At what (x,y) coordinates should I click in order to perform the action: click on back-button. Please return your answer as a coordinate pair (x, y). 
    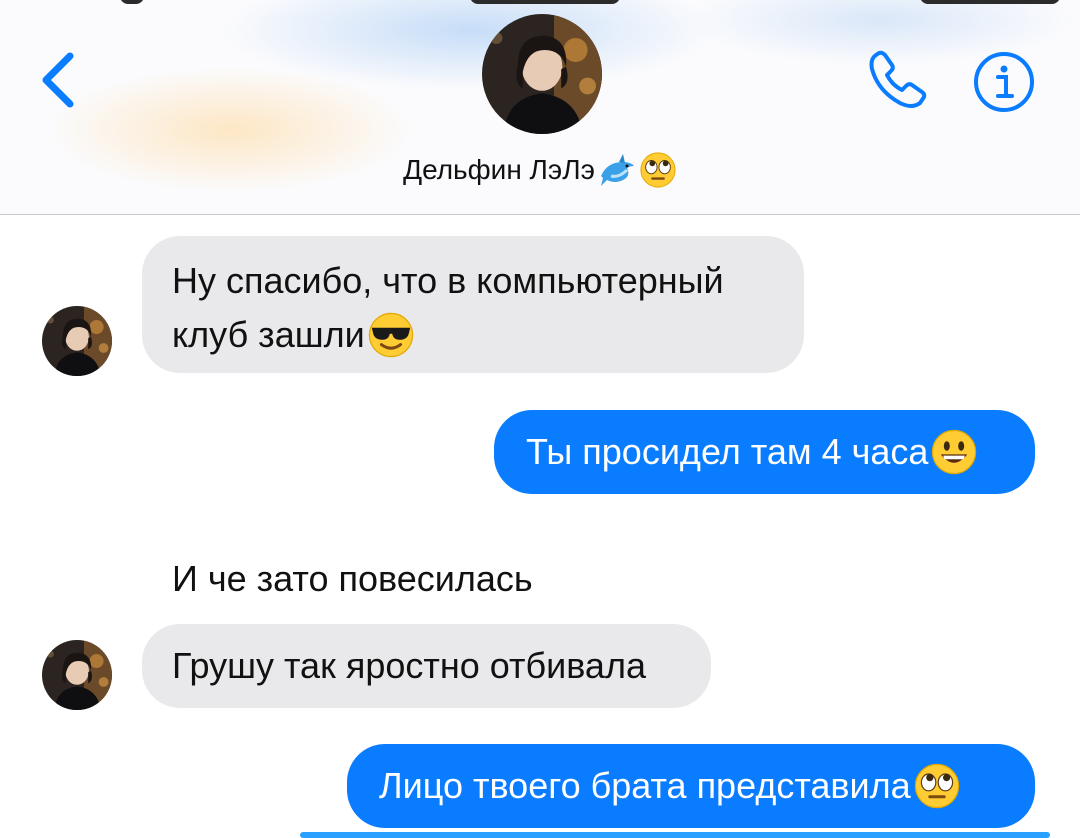
    Looking at the image, I should click on (60, 80).